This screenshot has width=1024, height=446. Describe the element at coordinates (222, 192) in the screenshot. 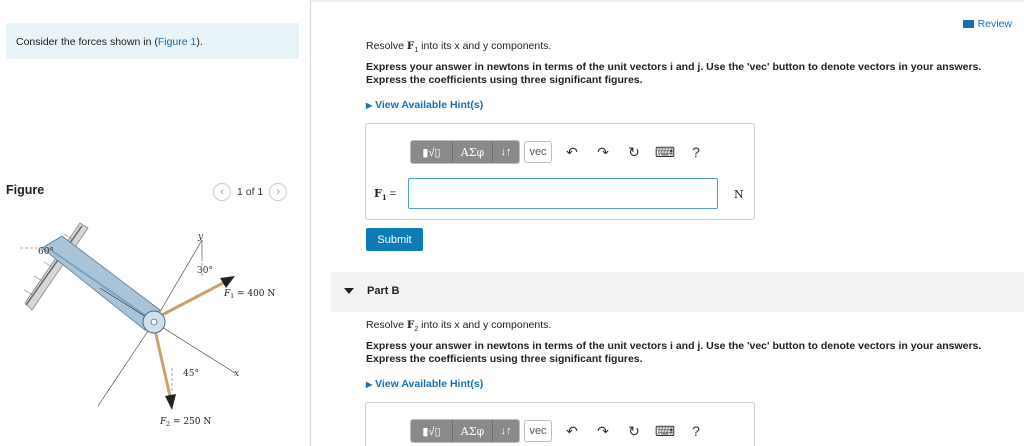

I see `prev-figure-button: ‹` at that location.